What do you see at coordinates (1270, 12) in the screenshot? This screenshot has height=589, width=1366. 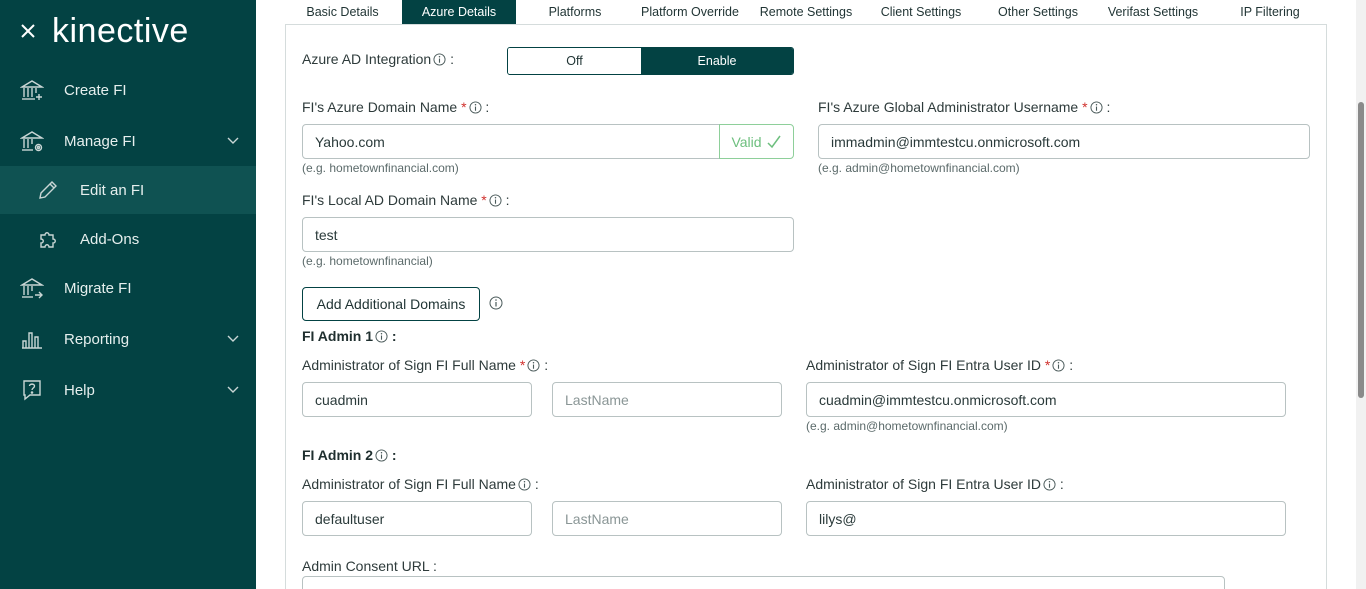 I see `tab-ip-filtering: IP Filtering` at bounding box center [1270, 12].